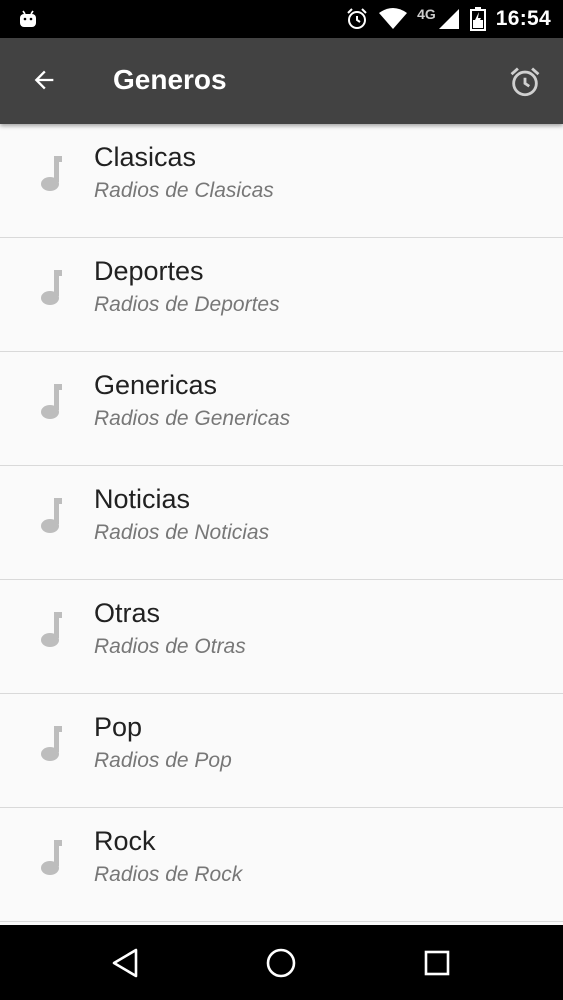 The width and height of the screenshot is (563, 1000). Describe the element at coordinates (168, 874) in the screenshot. I see `genre-subtitle: Radios de Rock` at that location.